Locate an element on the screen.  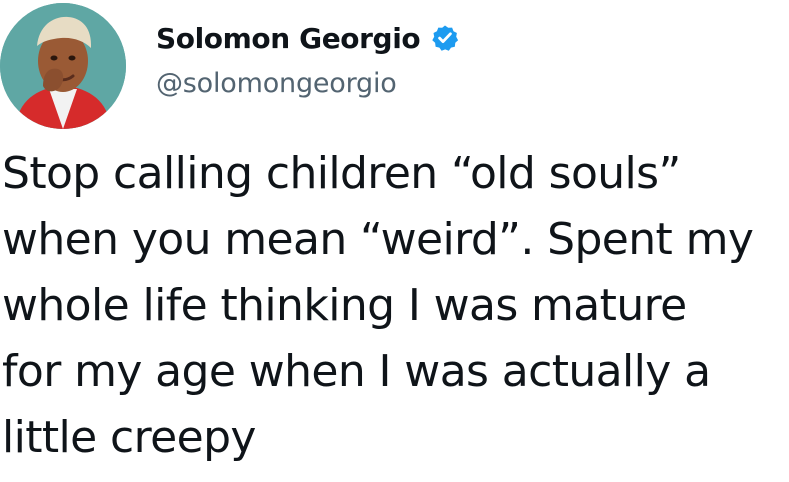
tweet-line: Stop calling children “old souls” is located at coordinates (341, 173).